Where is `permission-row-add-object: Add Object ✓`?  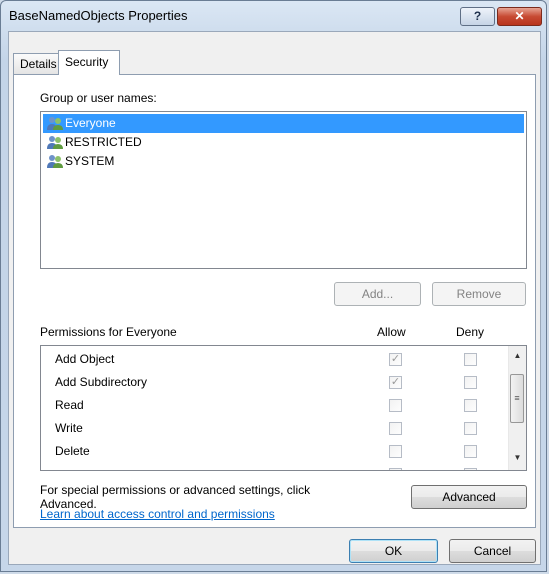
permission-row-add-object: Add Object ✓ is located at coordinates (274, 359).